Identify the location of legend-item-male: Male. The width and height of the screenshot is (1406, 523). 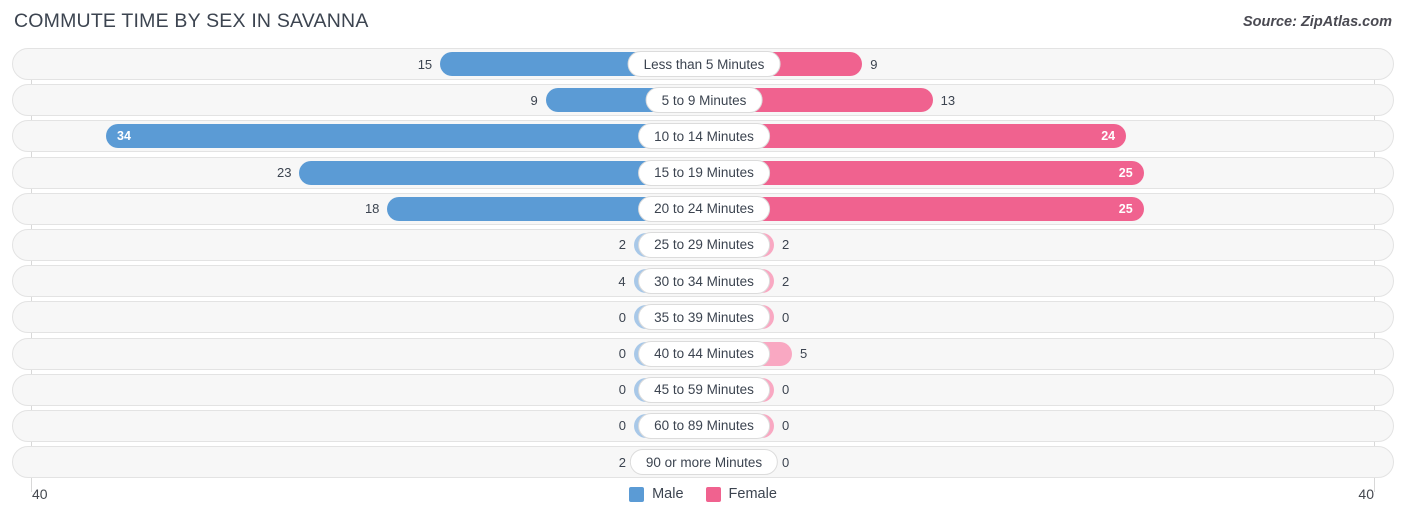
(656, 494).